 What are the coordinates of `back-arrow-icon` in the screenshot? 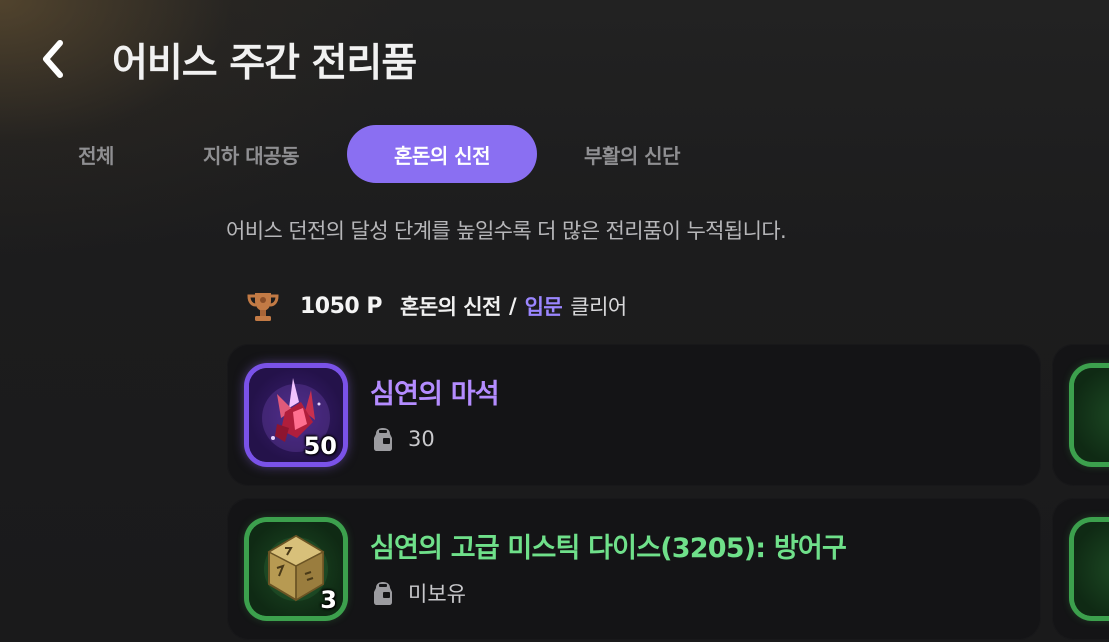 It's located at (53, 59).